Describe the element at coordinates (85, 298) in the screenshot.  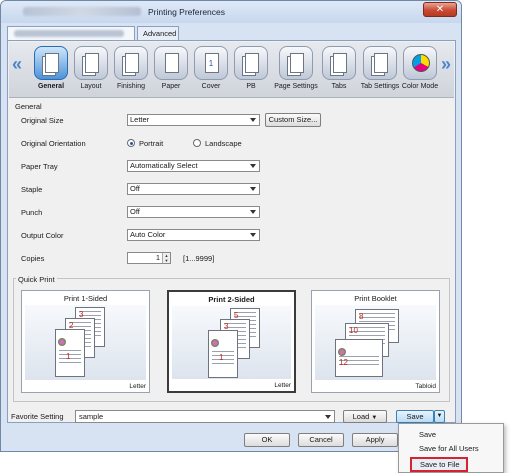
I see `quick-print-card-title: Print 1-Sided` at that location.